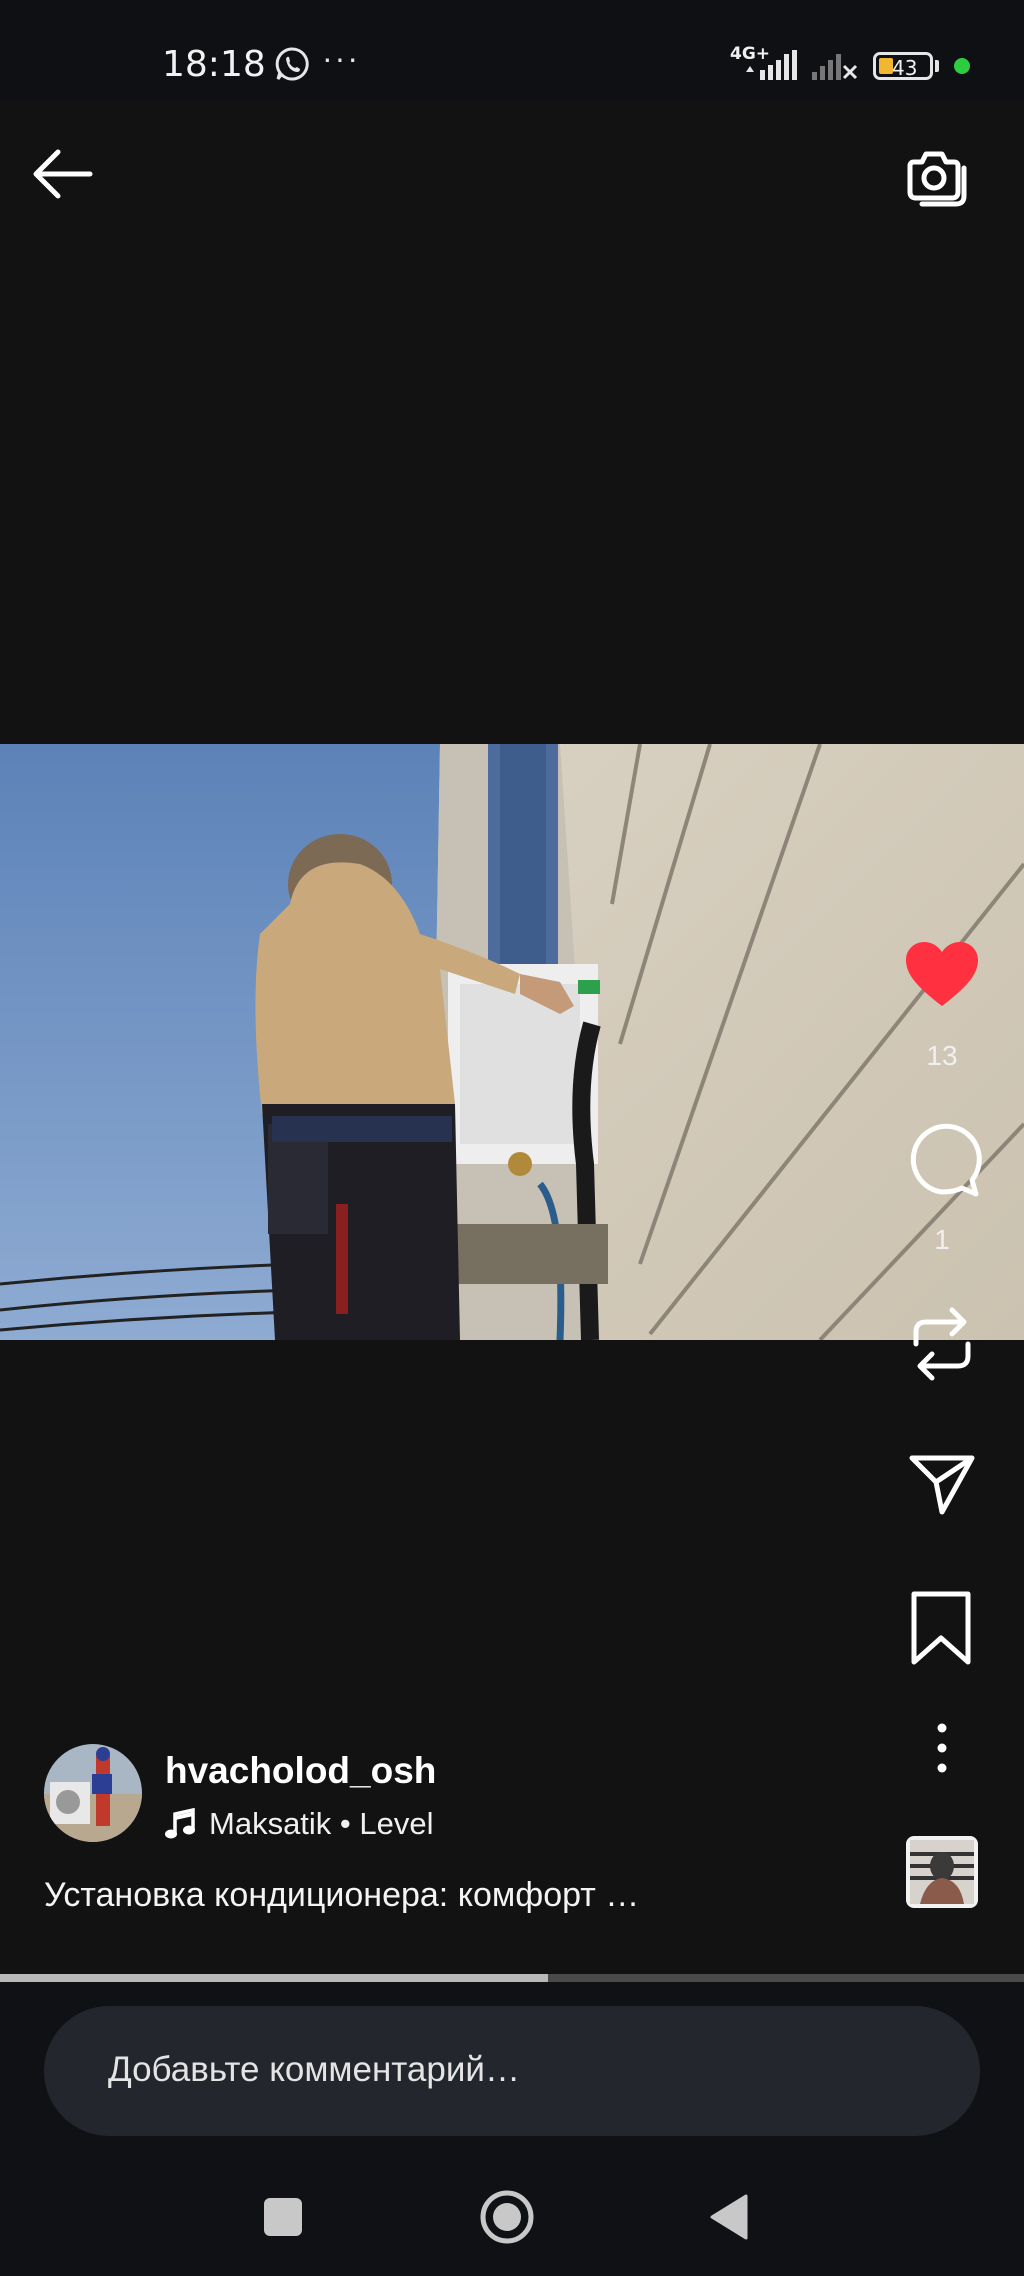  I want to click on system-nav-bar, so click(512, 2216).